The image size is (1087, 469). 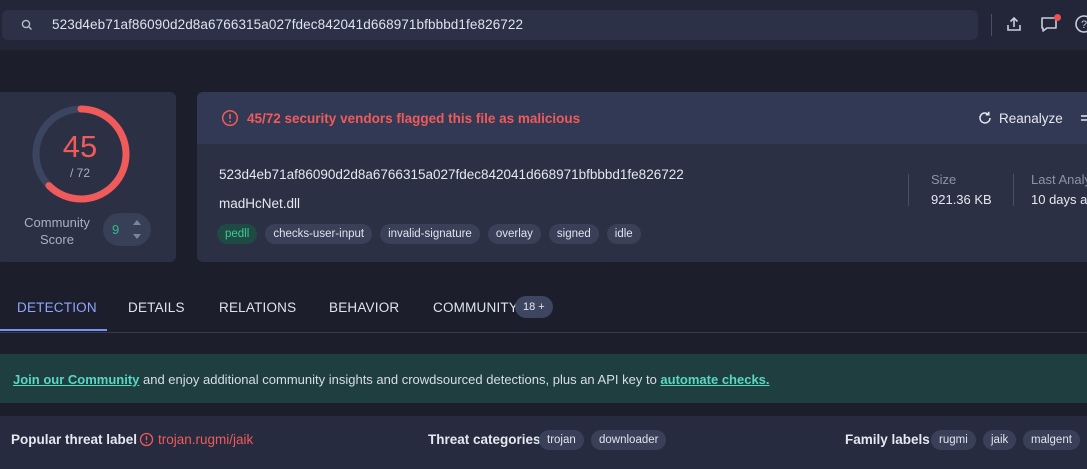 I want to click on community-score-widget: 9, so click(x=127, y=229).